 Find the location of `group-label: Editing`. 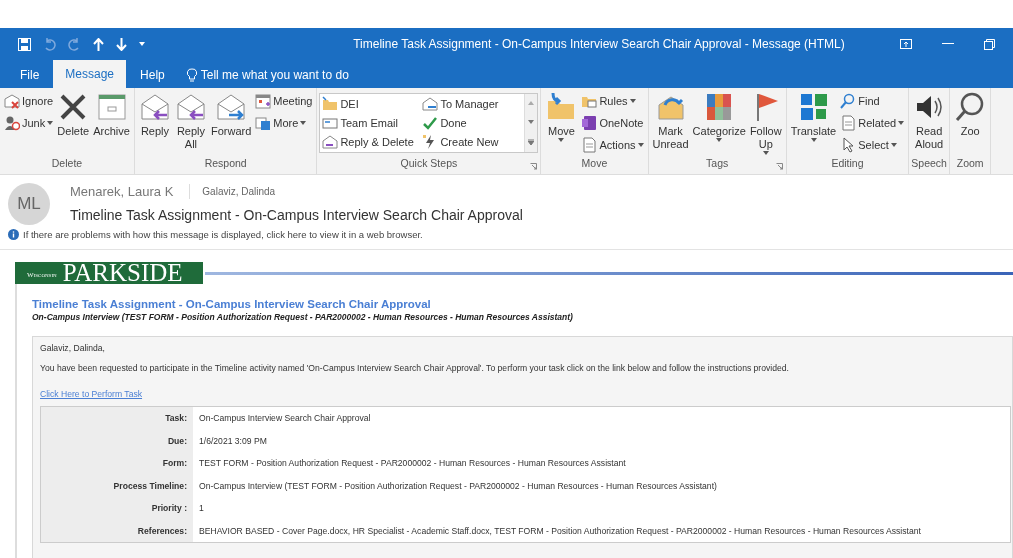

group-label: Editing is located at coordinates (847, 163).